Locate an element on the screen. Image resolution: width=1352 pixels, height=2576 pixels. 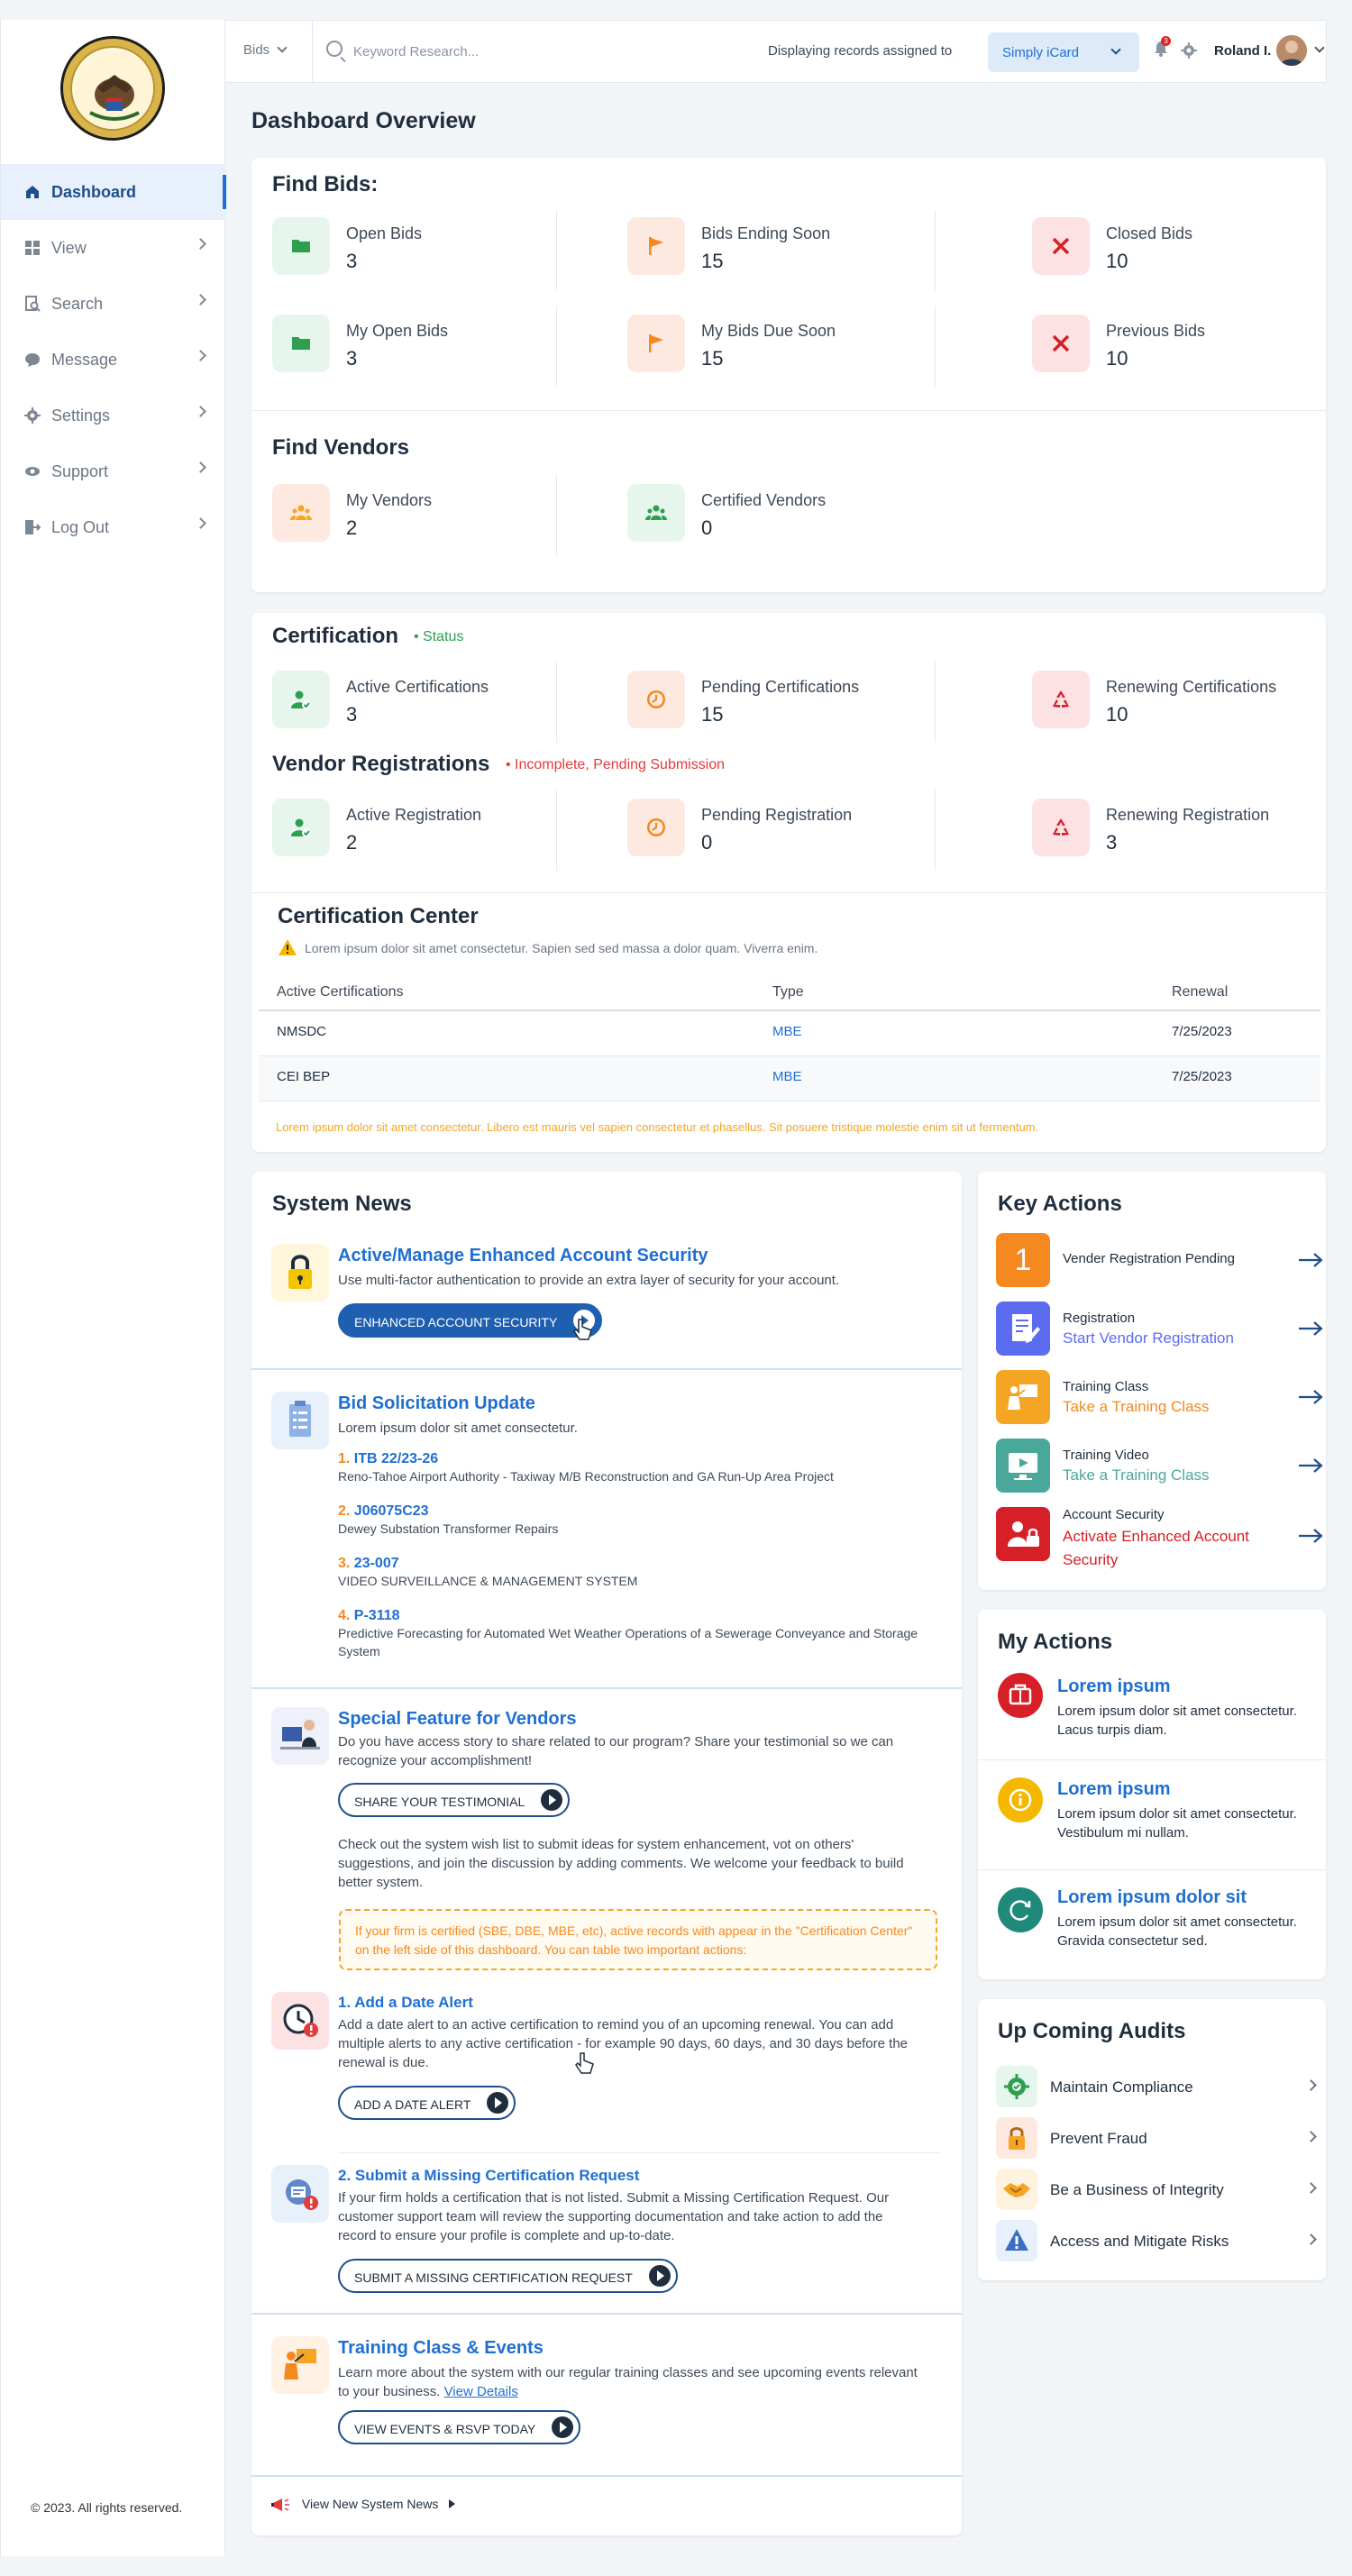
stat-my-bids-due-soon: My Bids Due Soon 15 is located at coordinates (762, 349).